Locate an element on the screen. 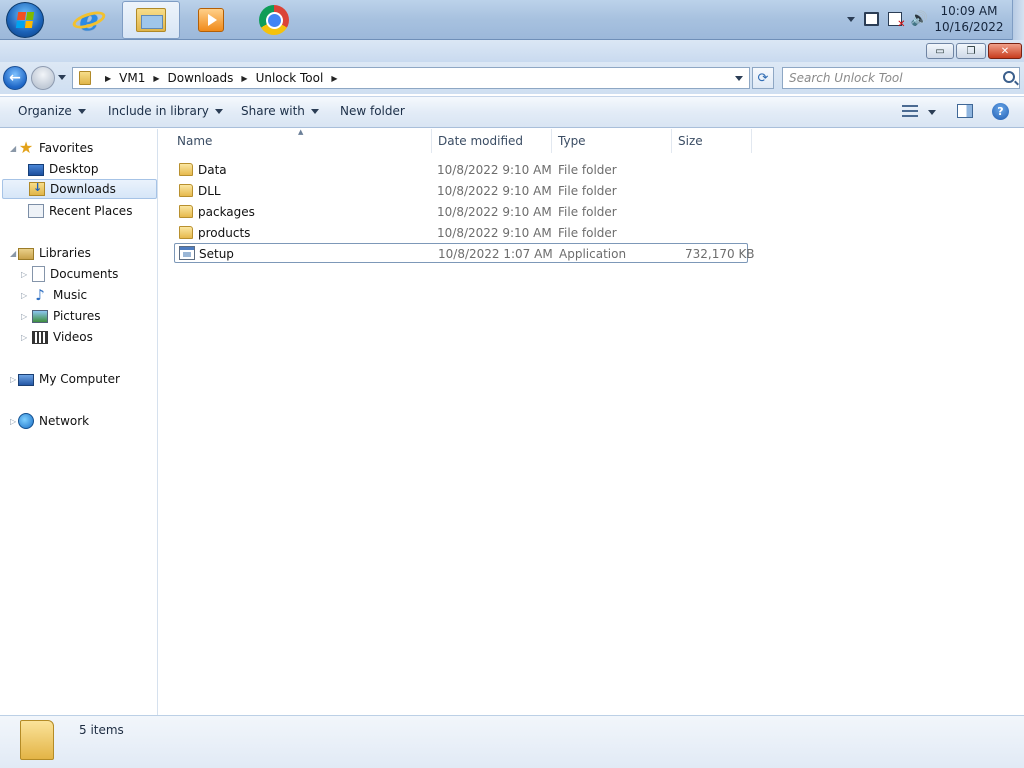  expand-documents-icon: ▷ is located at coordinates (24, 274).